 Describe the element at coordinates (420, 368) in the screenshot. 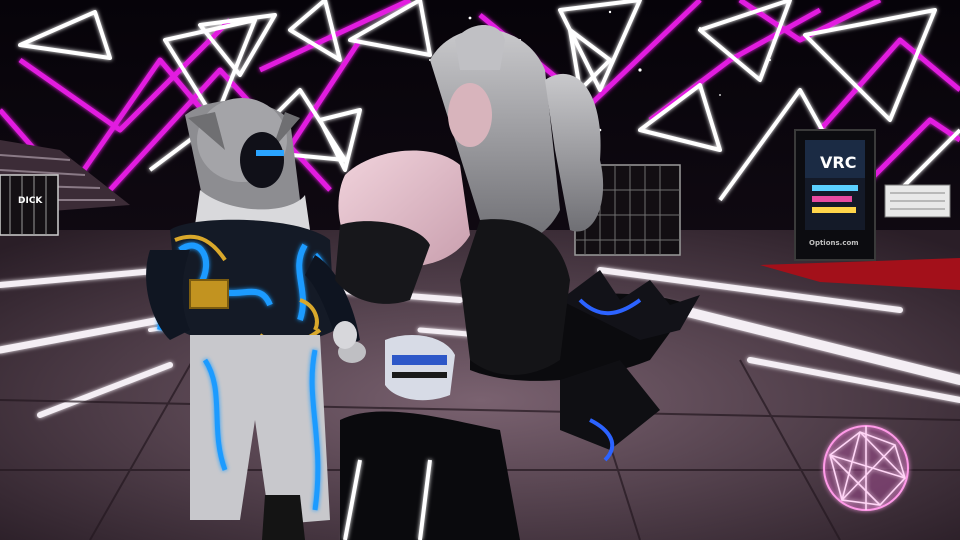

I see `sneakers` at that location.